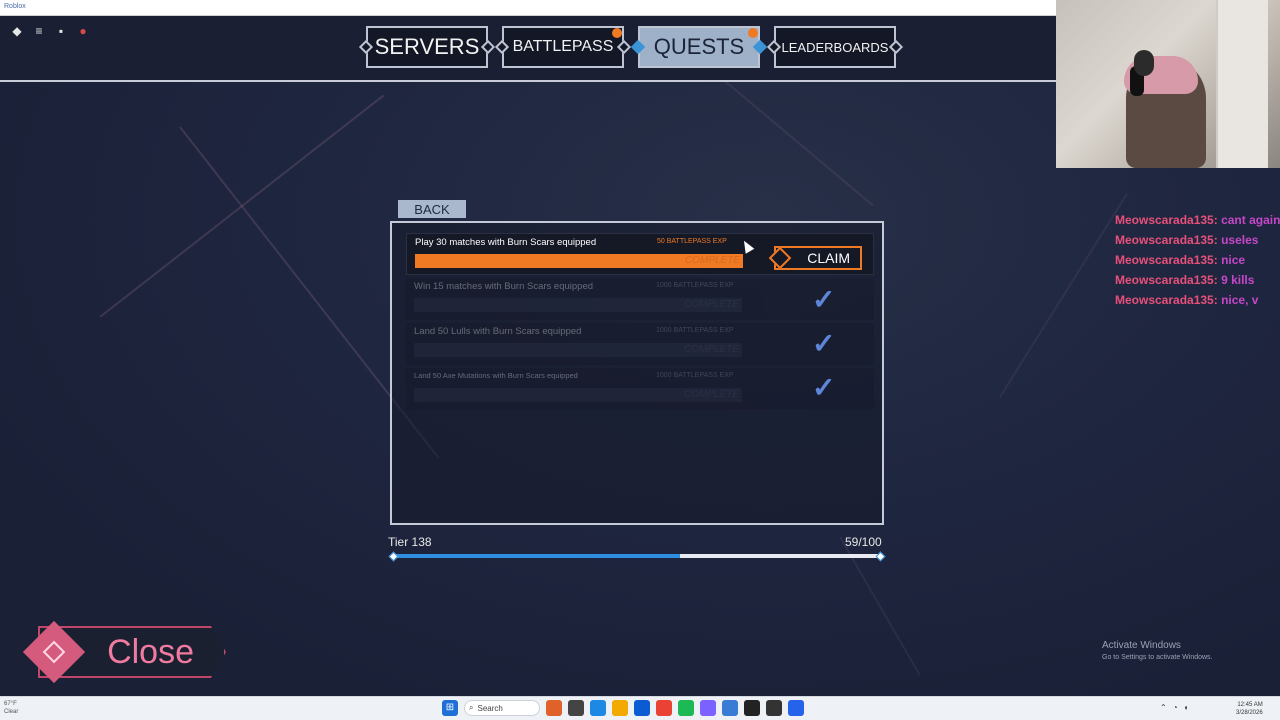 The image size is (1280, 720). I want to click on chat-message: Meowscarada135: nice, so click(1197, 260).